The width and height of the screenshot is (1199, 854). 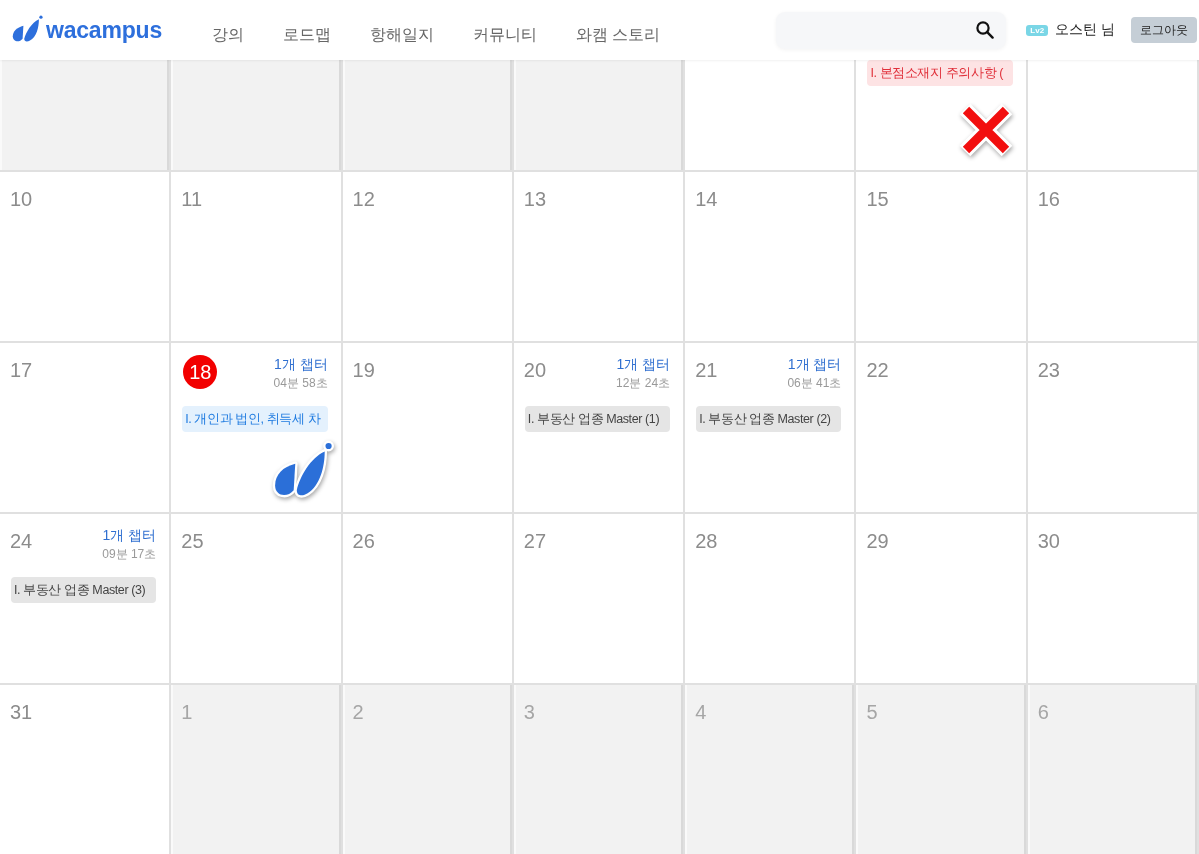 What do you see at coordinates (228, 35) in the screenshot?
I see `nav-link: 강의` at bounding box center [228, 35].